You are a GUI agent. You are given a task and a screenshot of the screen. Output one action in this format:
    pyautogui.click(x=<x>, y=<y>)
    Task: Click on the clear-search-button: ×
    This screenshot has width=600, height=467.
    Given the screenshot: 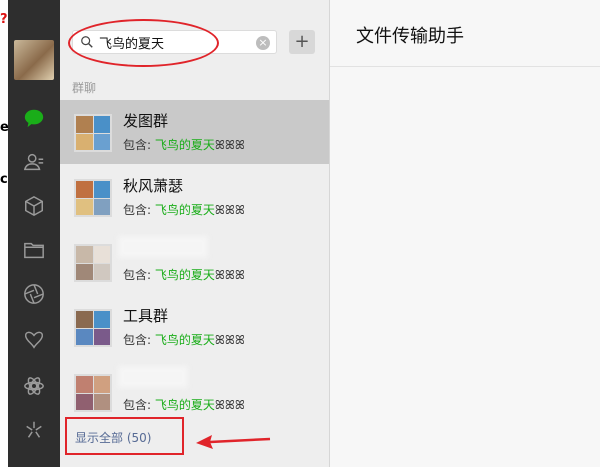 What is the action you would take?
    pyautogui.click(x=263, y=43)
    